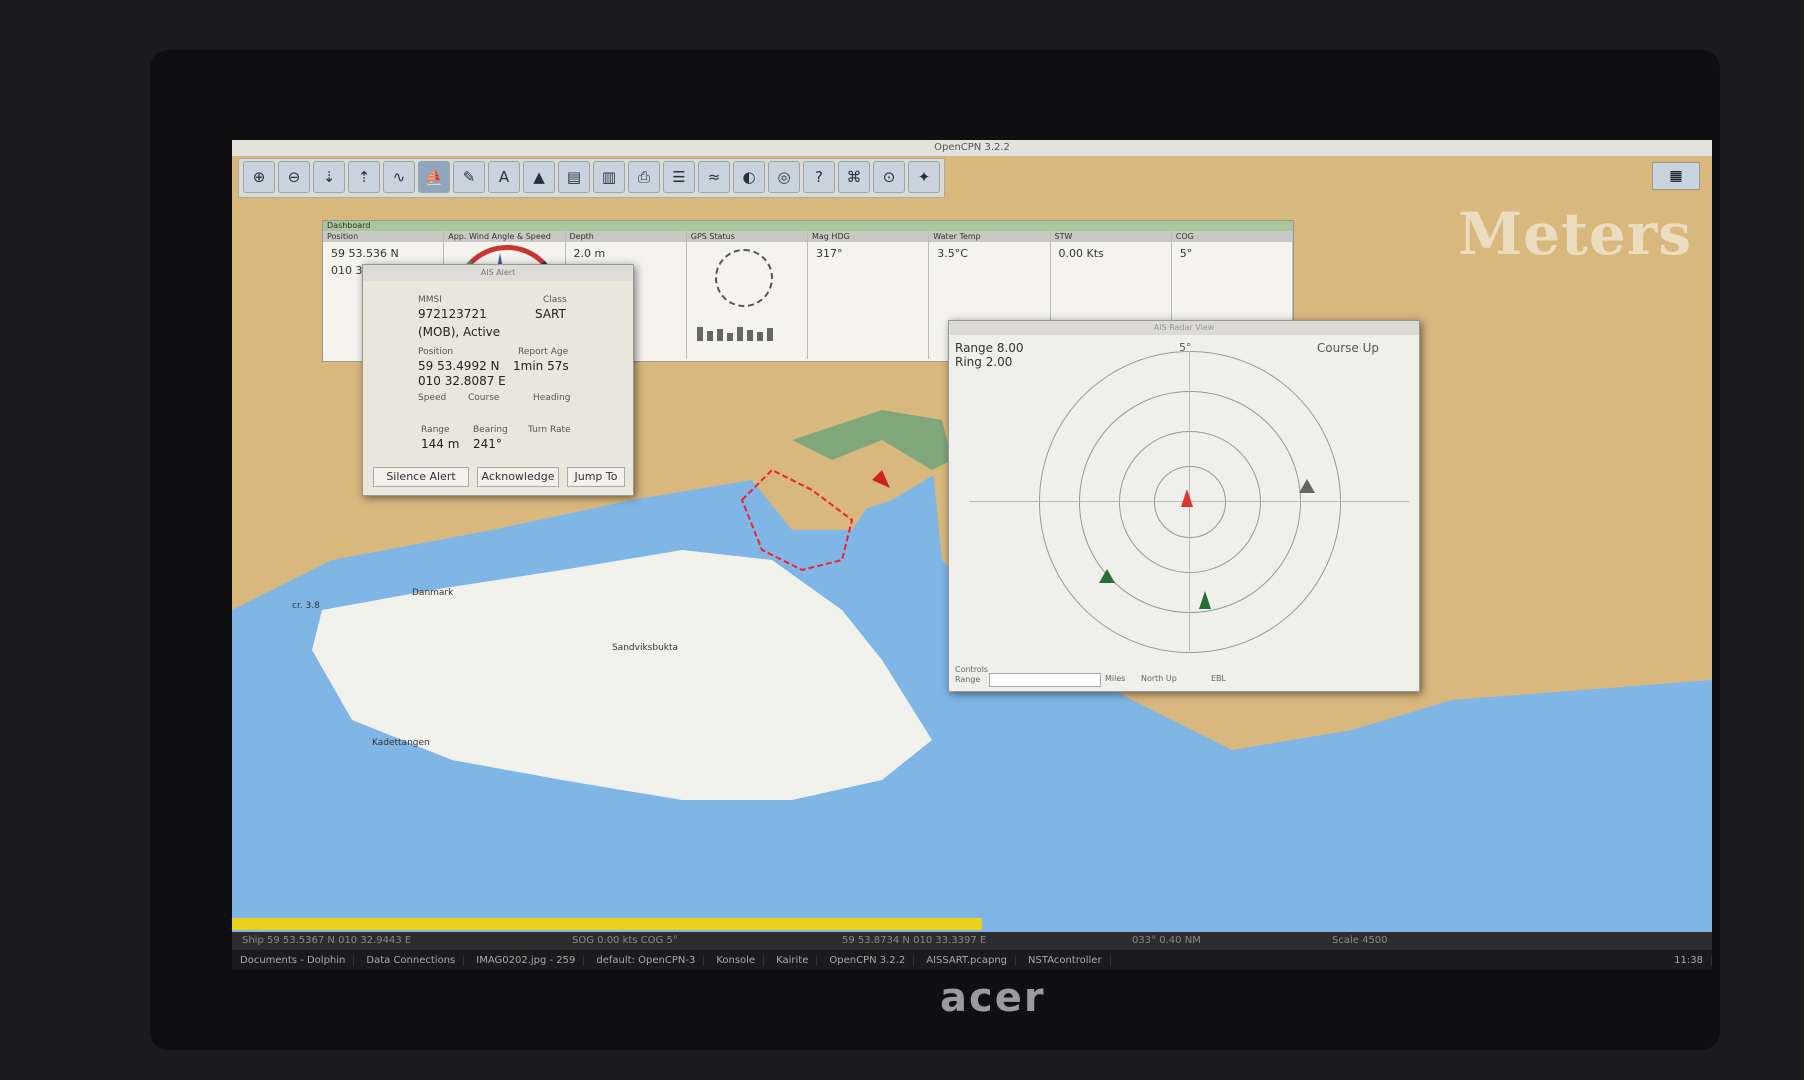 The height and width of the screenshot is (1080, 1804). Describe the element at coordinates (541, 366) in the screenshot. I see `report-age-value: 1min 57s` at that location.